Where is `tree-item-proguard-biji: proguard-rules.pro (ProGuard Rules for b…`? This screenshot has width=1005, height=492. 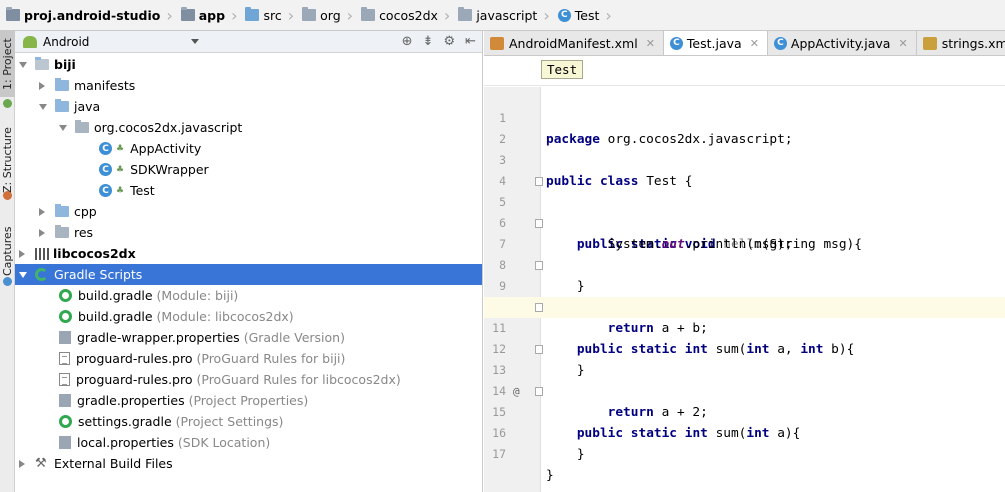 tree-item-proguard-biji: proguard-rules.pro (ProGuard Rules for b… is located at coordinates (248, 358).